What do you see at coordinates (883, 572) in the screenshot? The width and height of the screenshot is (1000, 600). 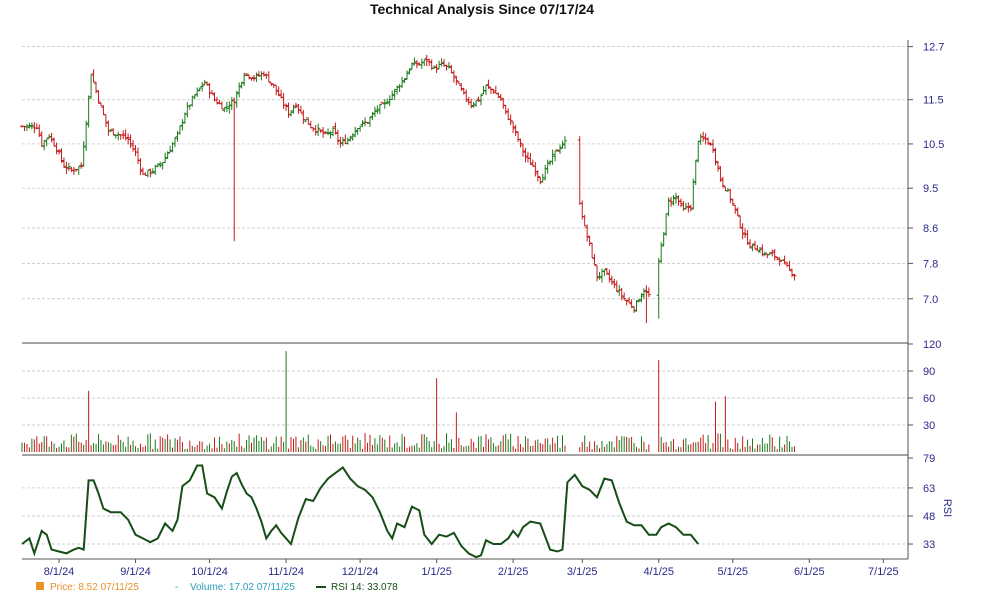 I see `x-tick-label: 7/1/25` at bounding box center [883, 572].